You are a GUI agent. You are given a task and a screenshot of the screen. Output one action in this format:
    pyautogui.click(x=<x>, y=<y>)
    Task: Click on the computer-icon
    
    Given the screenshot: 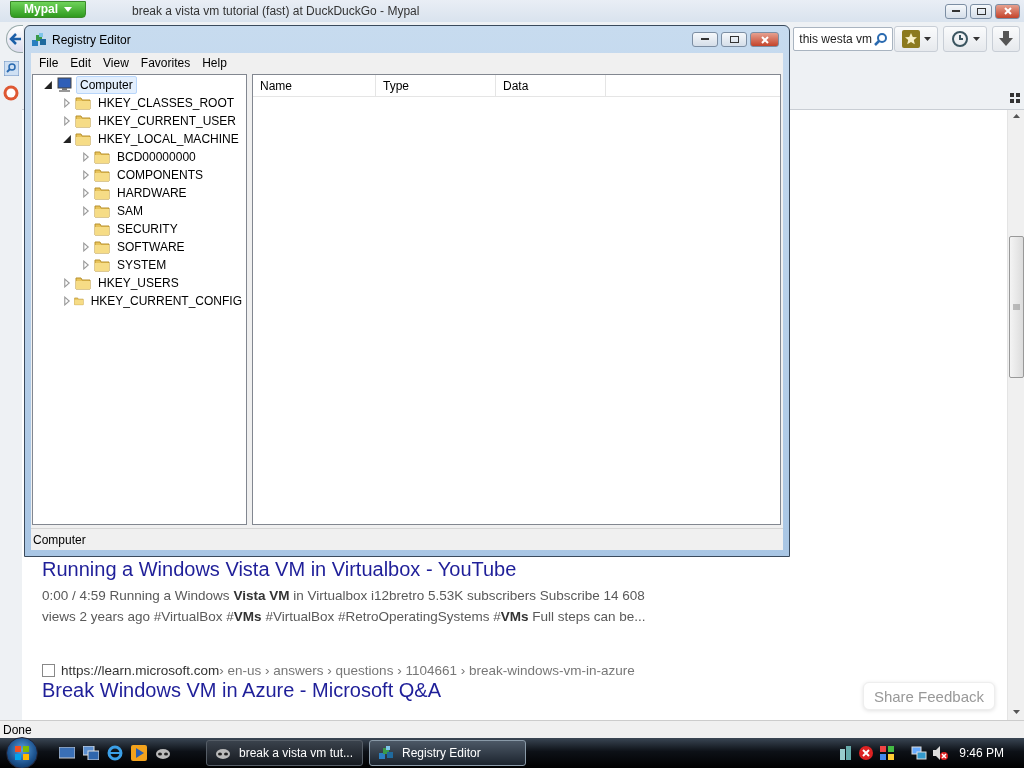 What is the action you would take?
    pyautogui.click(x=64, y=85)
    